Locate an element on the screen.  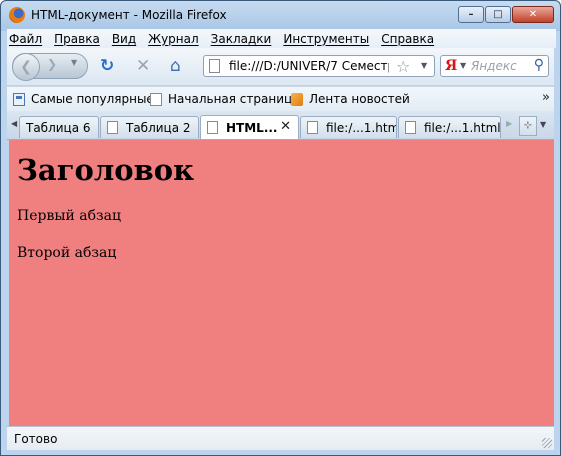
search-input: Яндекс is located at coordinates (494, 66).